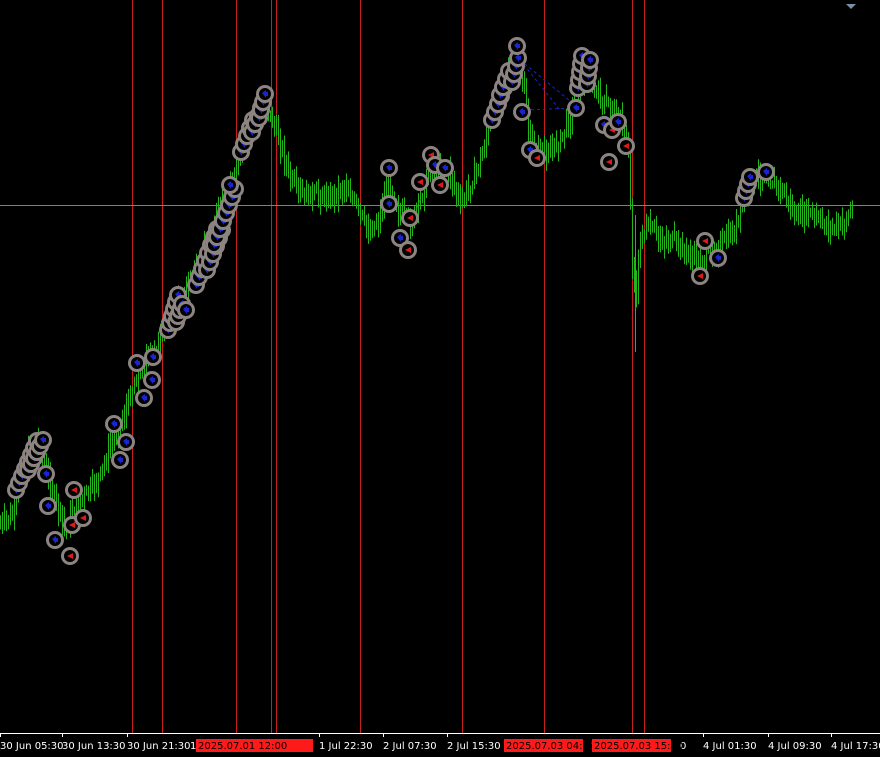  Describe the element at coordinates (346, 746) in the screenshot. I see `time-tick-label: 1 Jul 22:30` at that location.